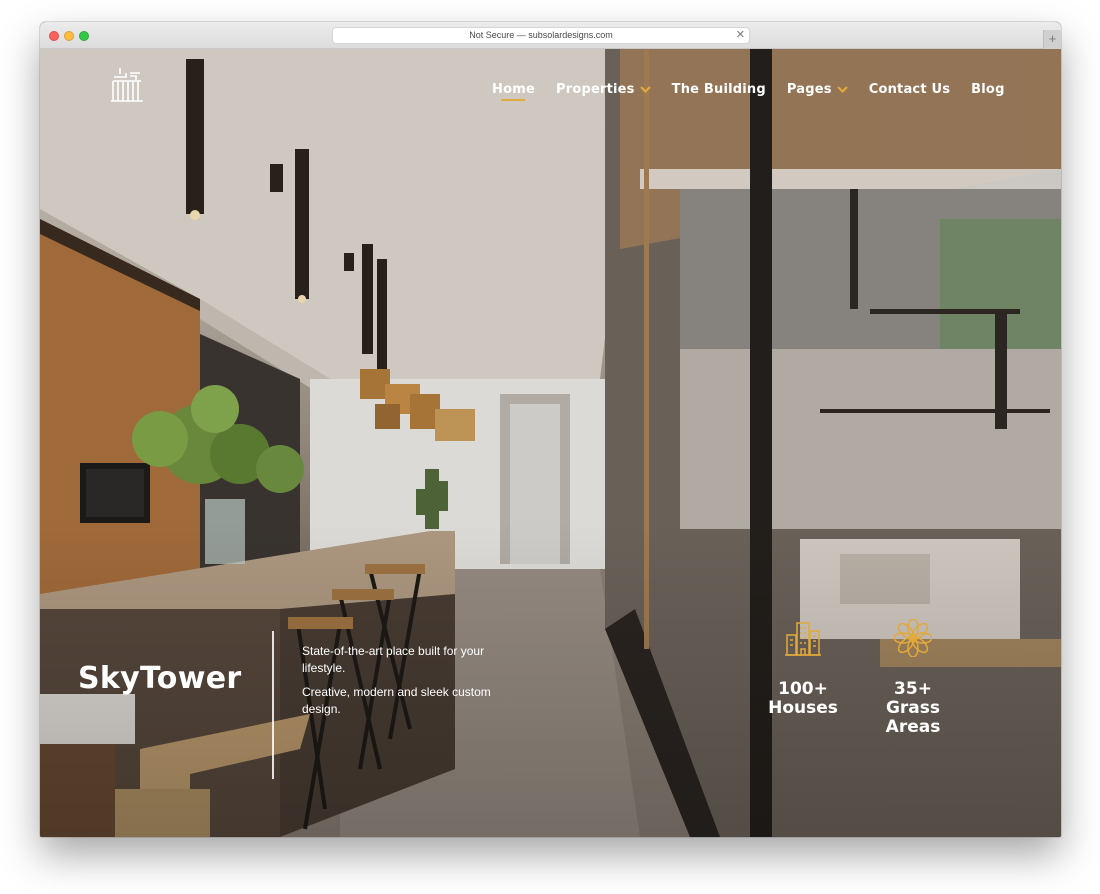  What do you see at coordinates (54, 36) in the screenshot?
I see `close-window-button` at bounding box center [54, 36].